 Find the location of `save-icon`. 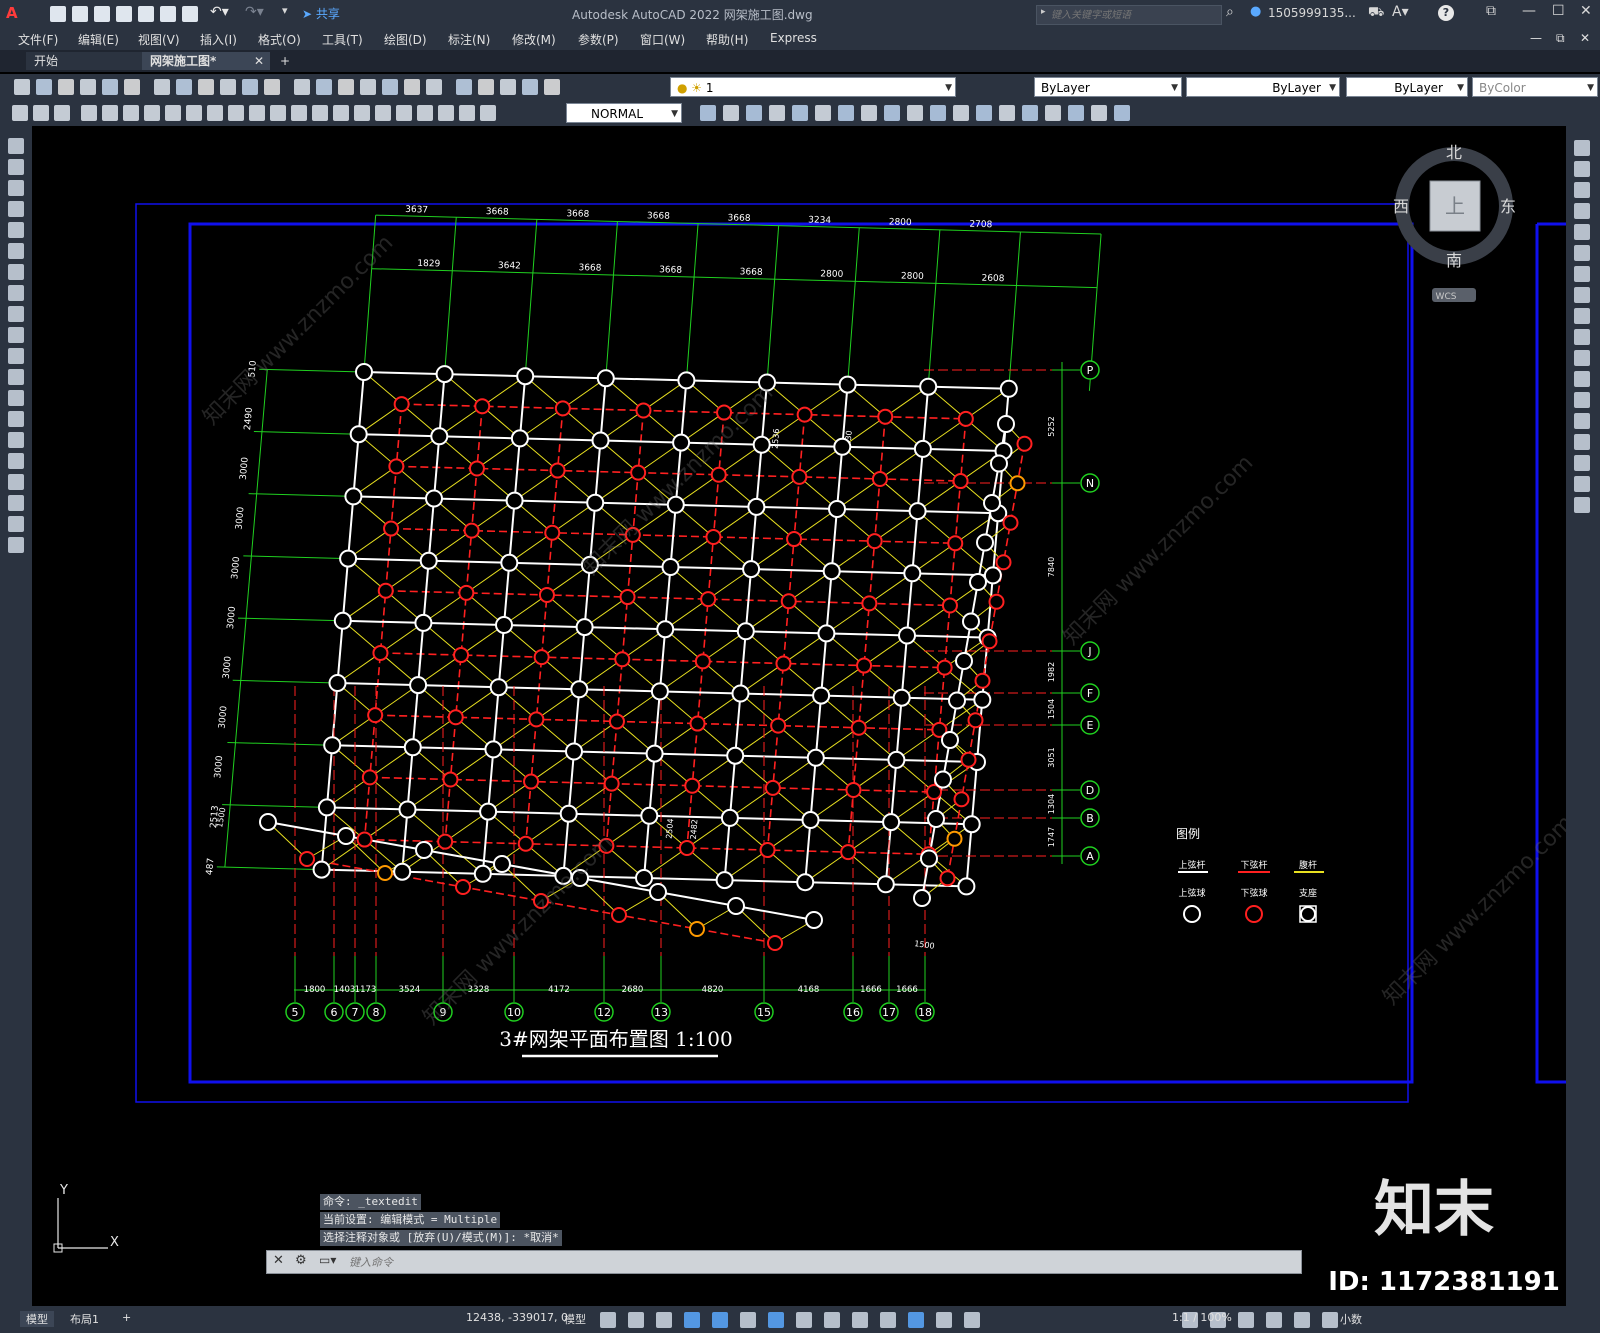

save-icon is located at coordinates (102, 14).